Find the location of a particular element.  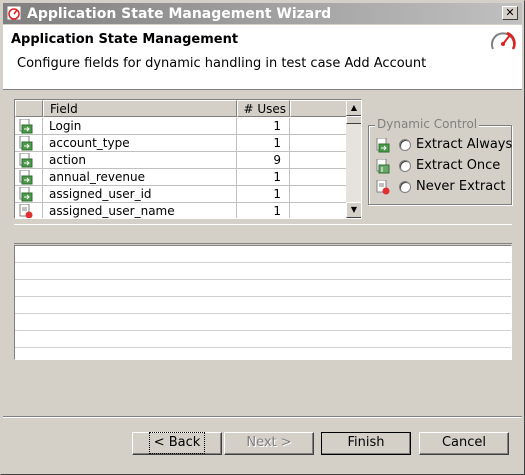

table-row: Login 1 is located at coordinates (181, 126).